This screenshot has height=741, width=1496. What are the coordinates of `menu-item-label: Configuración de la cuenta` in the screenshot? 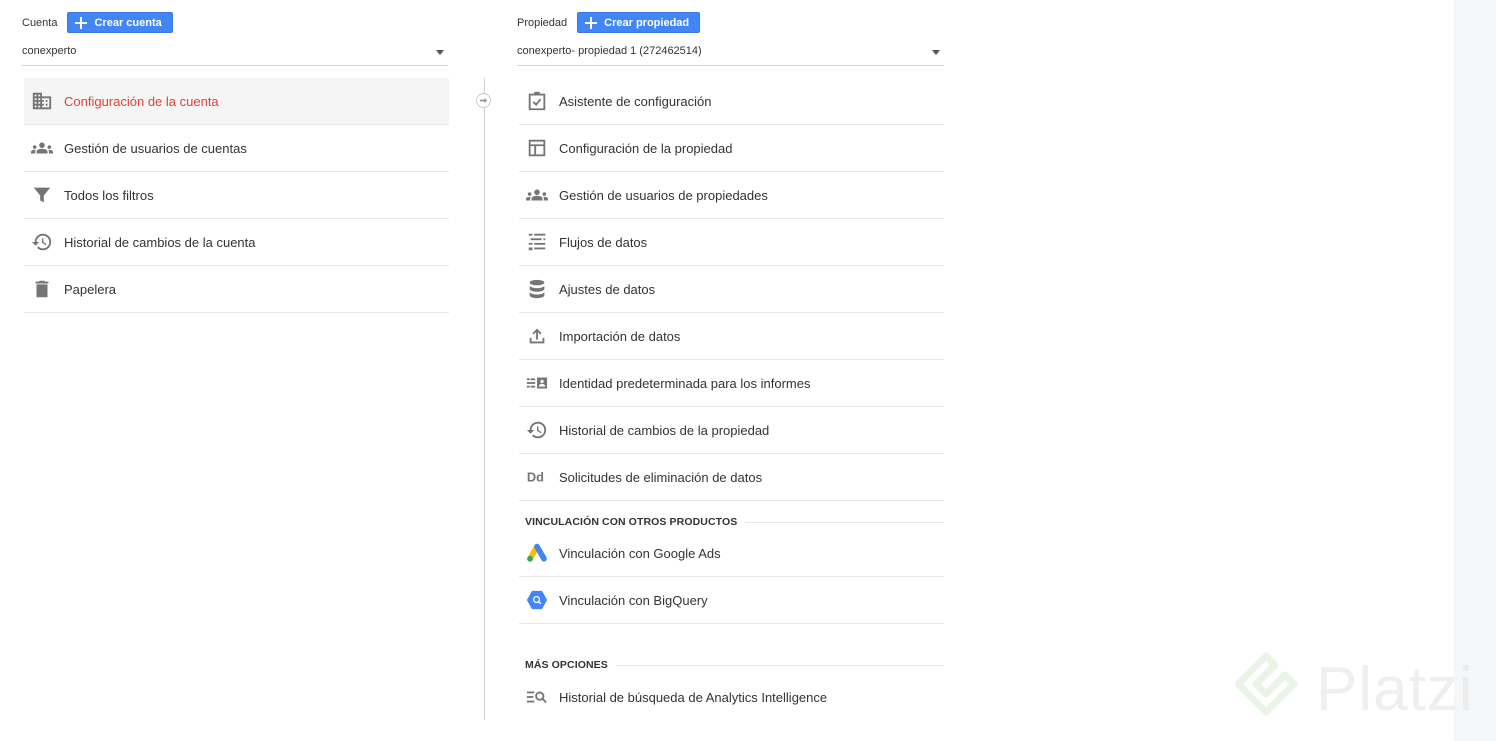 It's located at (141, 101).